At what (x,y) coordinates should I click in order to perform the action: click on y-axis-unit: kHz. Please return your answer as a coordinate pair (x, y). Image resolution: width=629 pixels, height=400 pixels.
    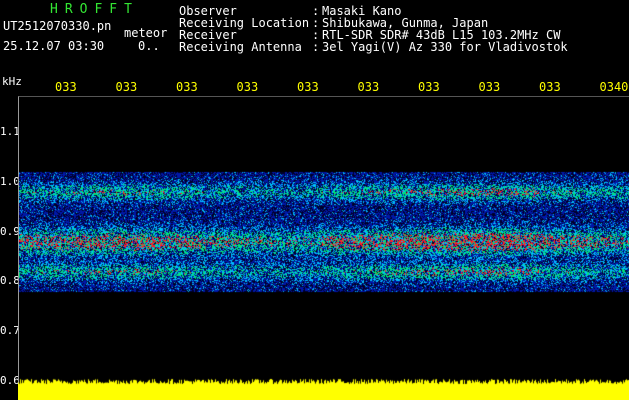
    Looking at the image, I should click on (12, 81).